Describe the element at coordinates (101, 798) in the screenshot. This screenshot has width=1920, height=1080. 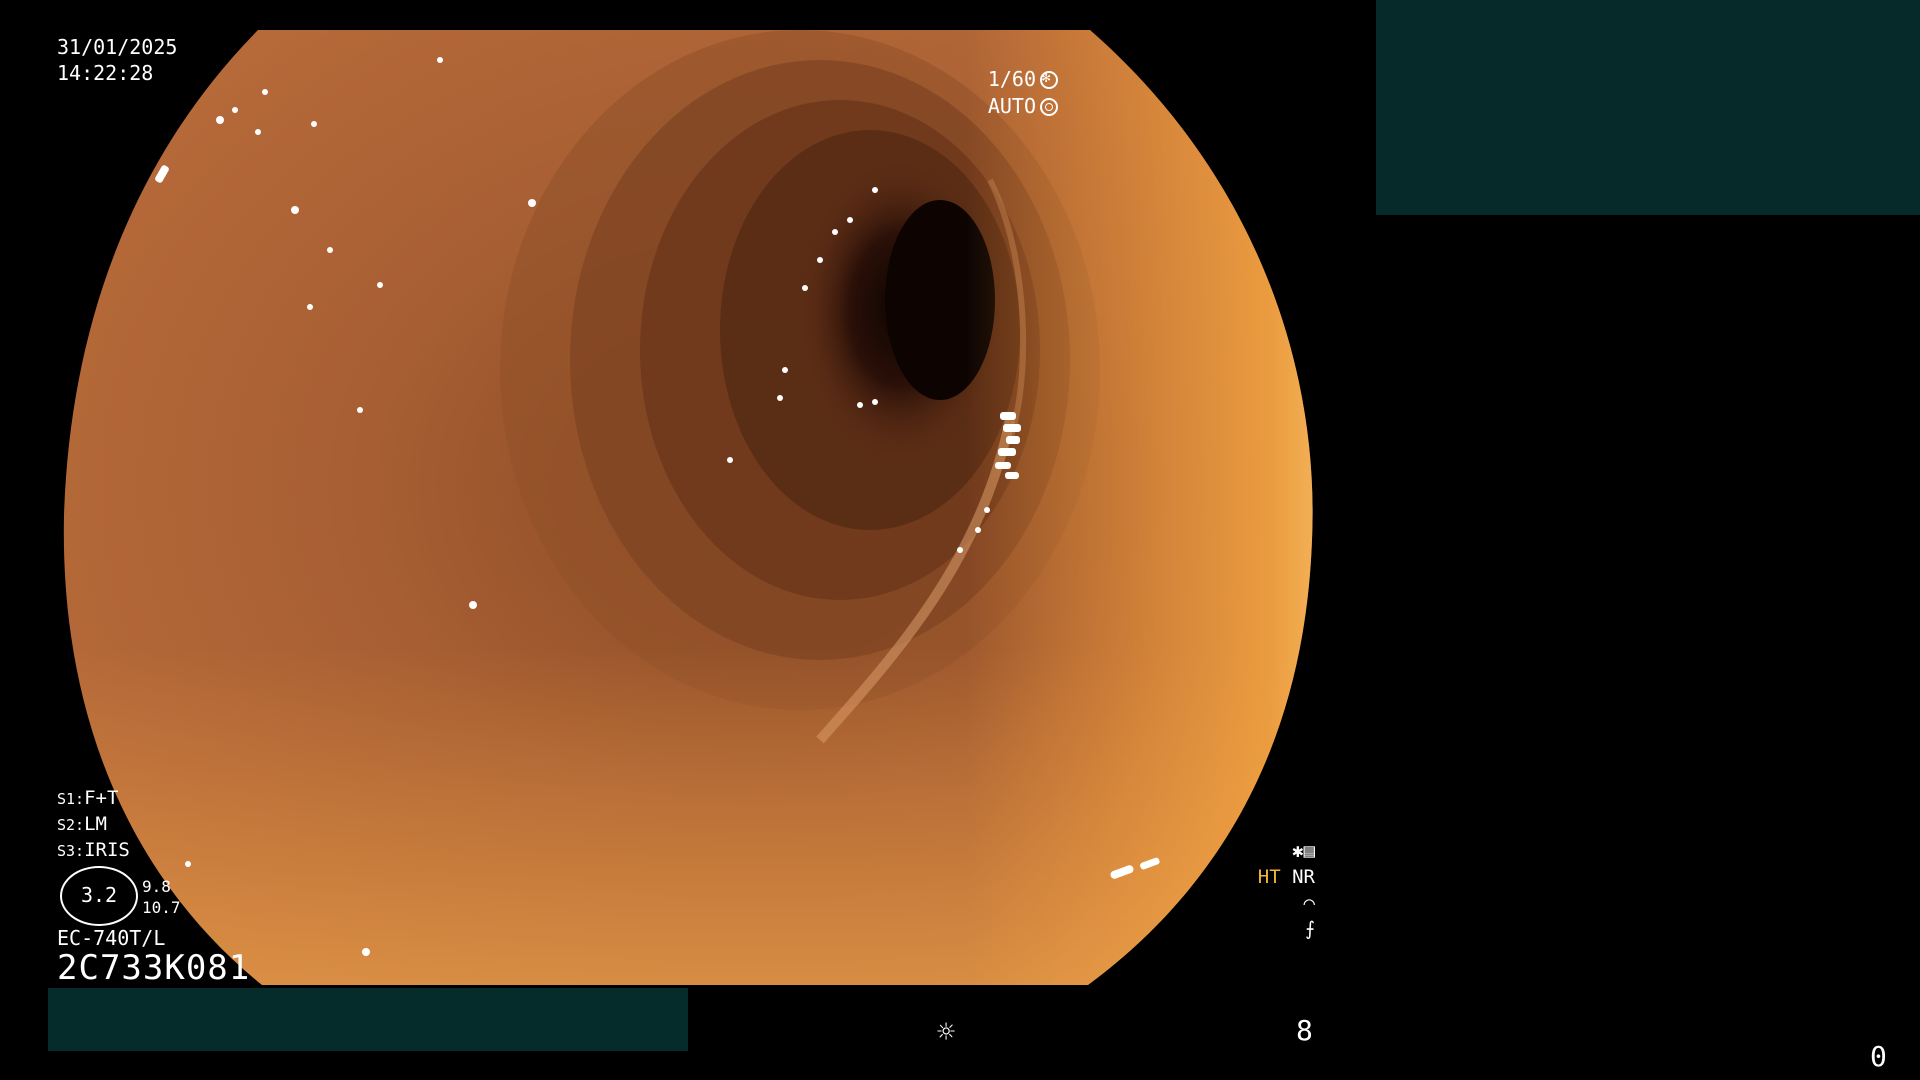
I see `setting-s1-value: F+T` at that location.